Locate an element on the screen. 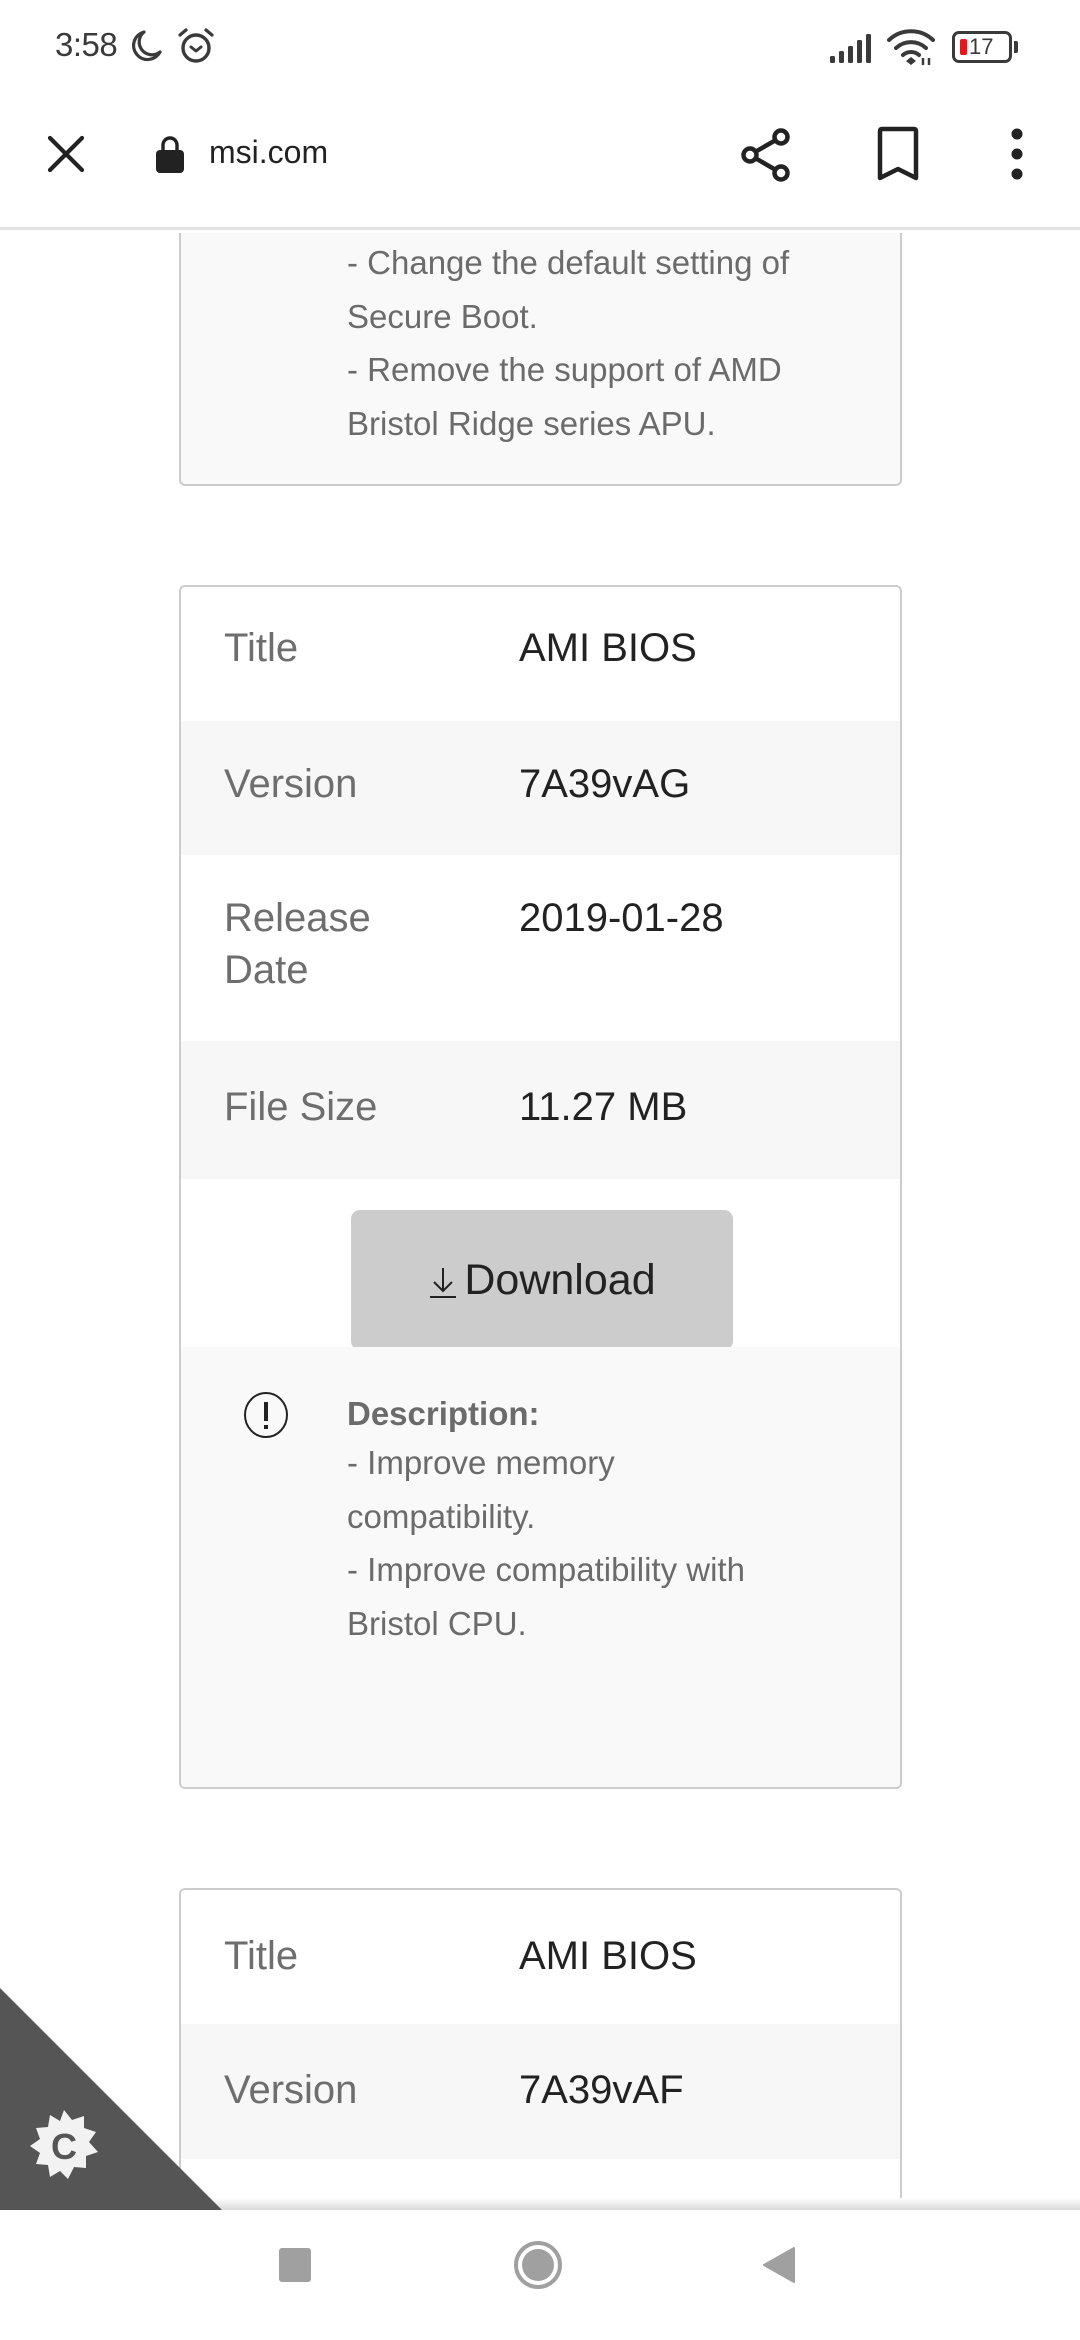 This screenshot has height=2340, width=1080. description-title: Description: is located at coordinates (443, 1413).